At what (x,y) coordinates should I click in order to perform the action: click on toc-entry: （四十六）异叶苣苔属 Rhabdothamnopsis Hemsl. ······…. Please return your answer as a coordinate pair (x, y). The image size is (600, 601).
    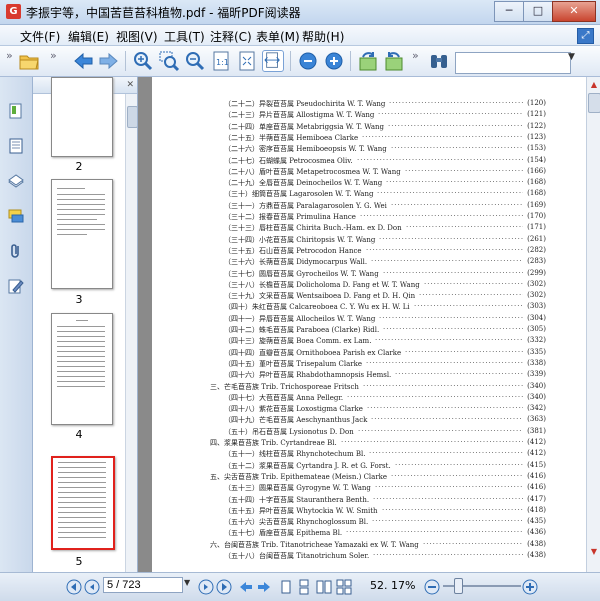
    Looking at the image, I should click on (369, 375).